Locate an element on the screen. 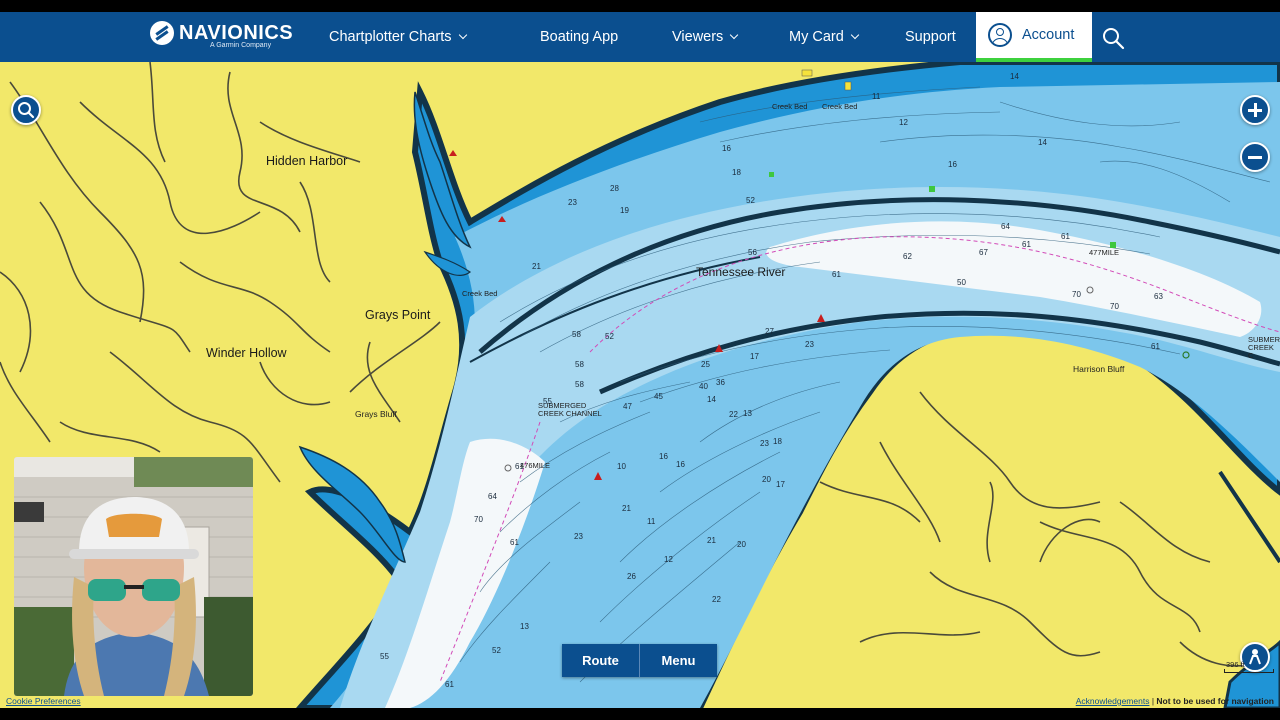 The width and height of the screenshot is (1280, 720). depth-sounding: 19 is located at coordinates (624, 210).